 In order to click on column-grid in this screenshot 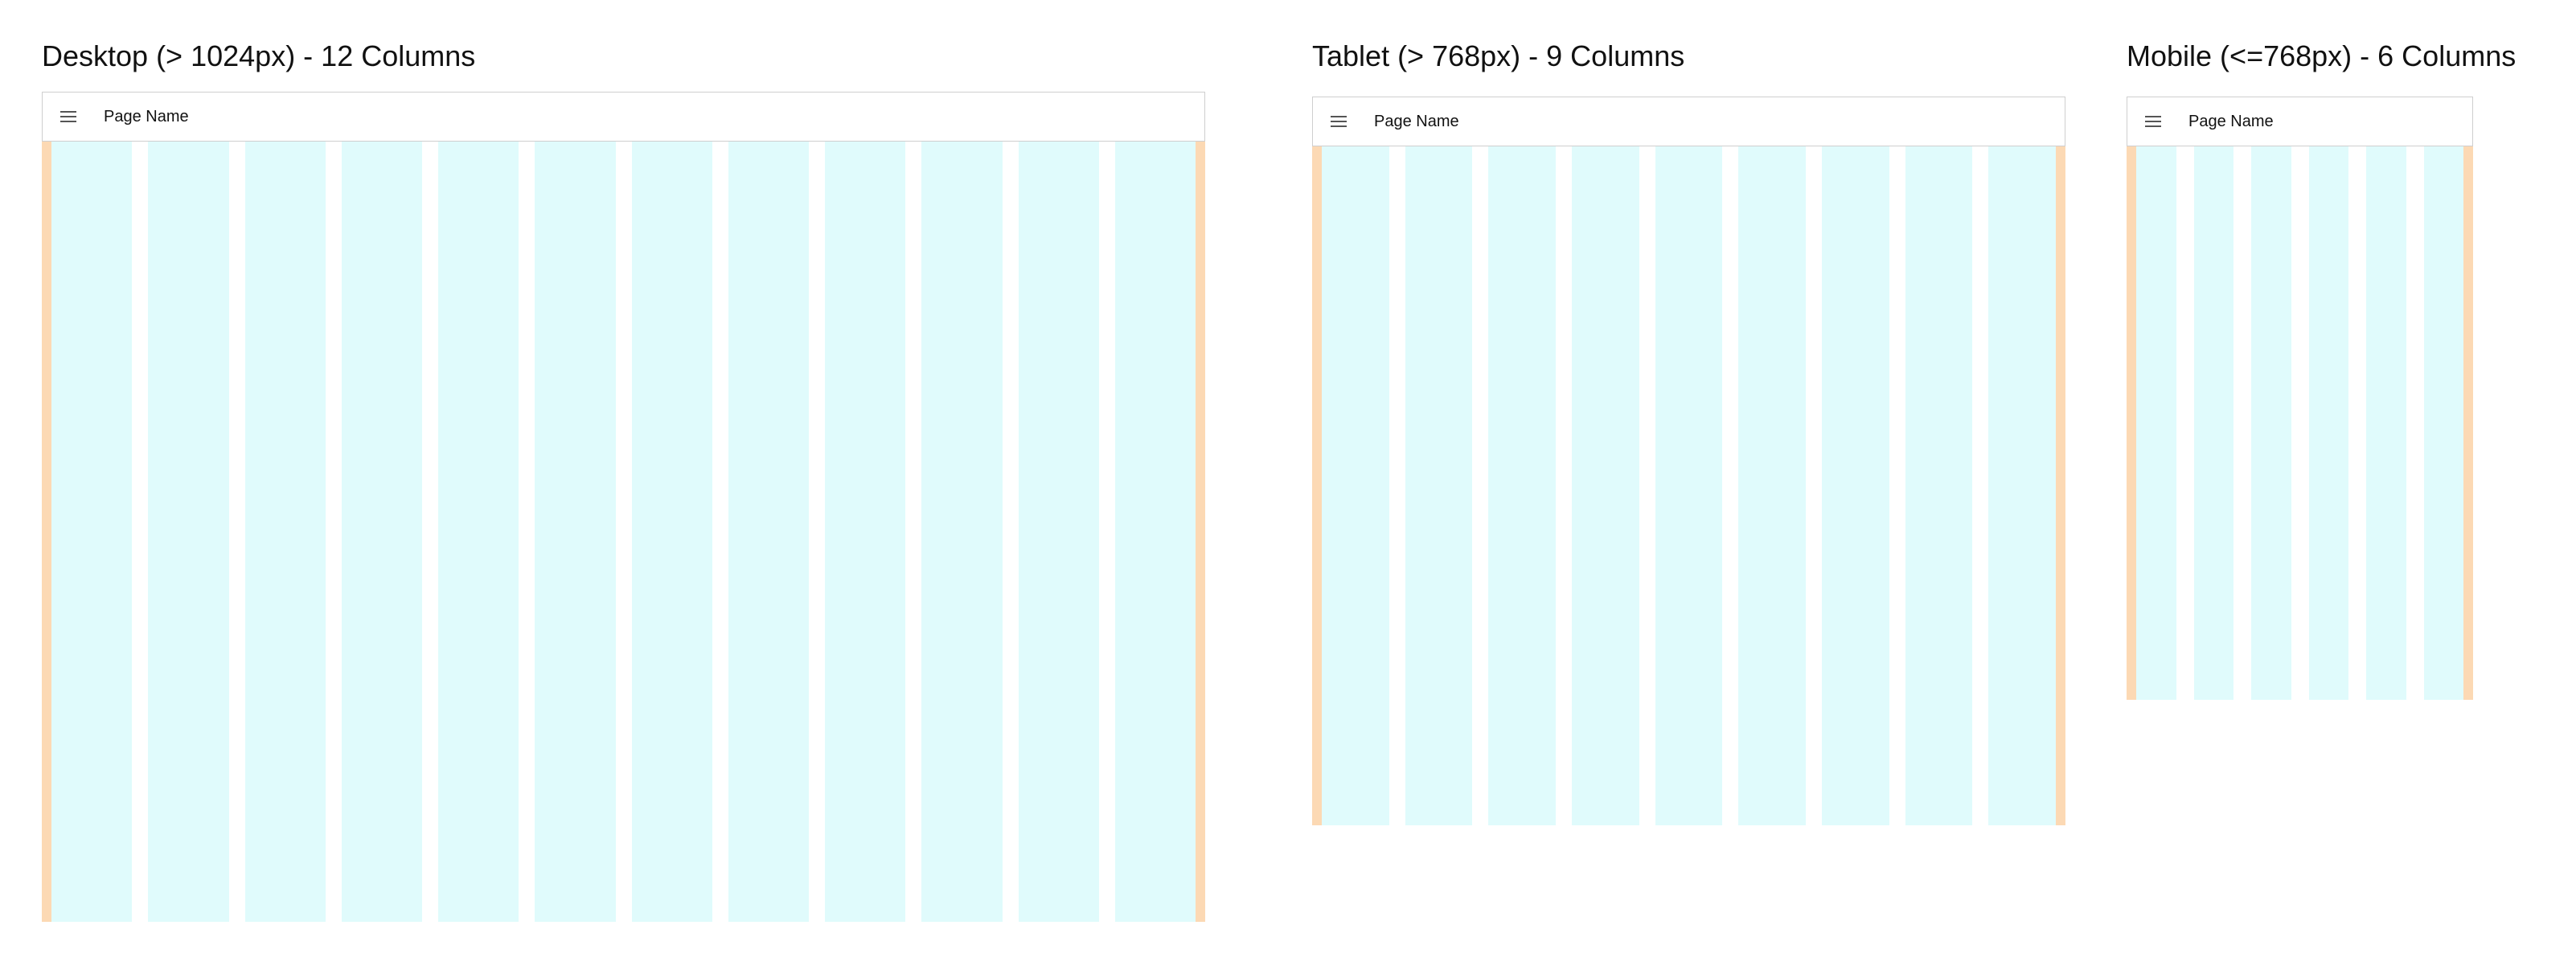, I will do `click(2300, 423)`.